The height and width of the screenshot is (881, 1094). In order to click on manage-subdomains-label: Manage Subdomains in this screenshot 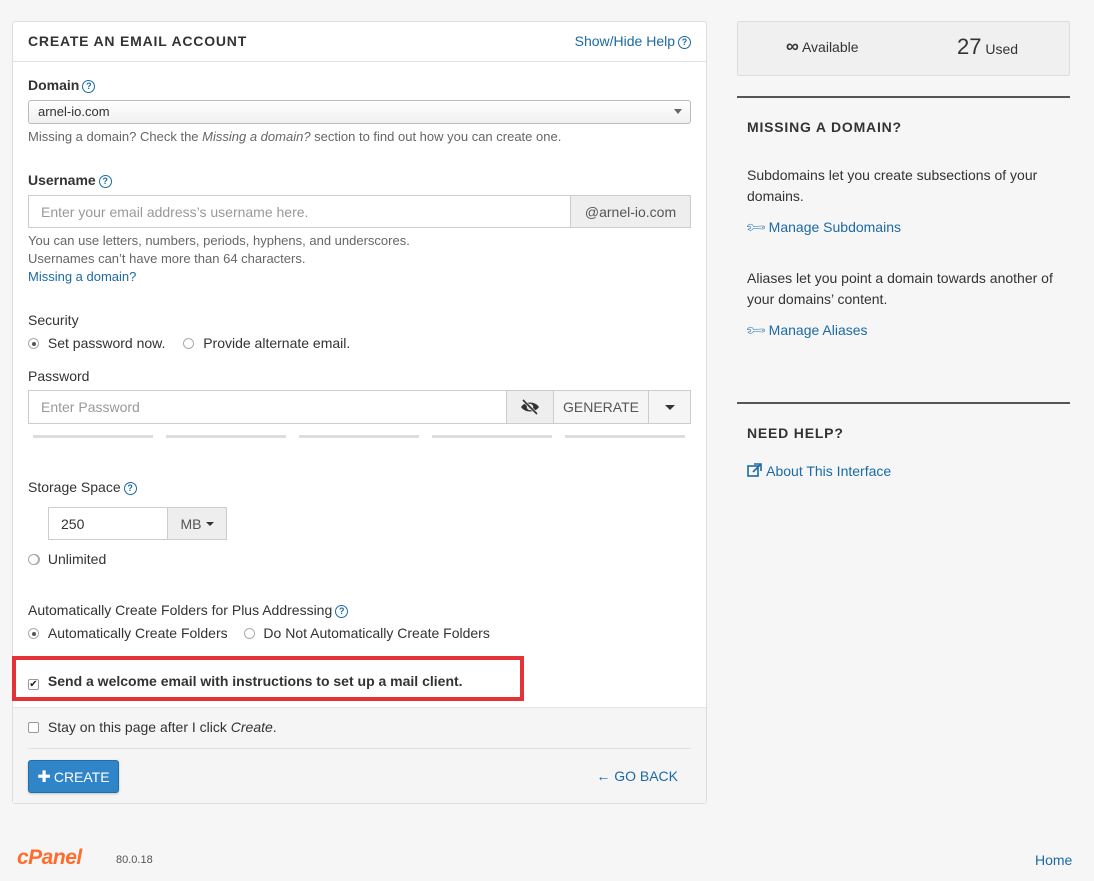, I will do `click(834, 227)`.